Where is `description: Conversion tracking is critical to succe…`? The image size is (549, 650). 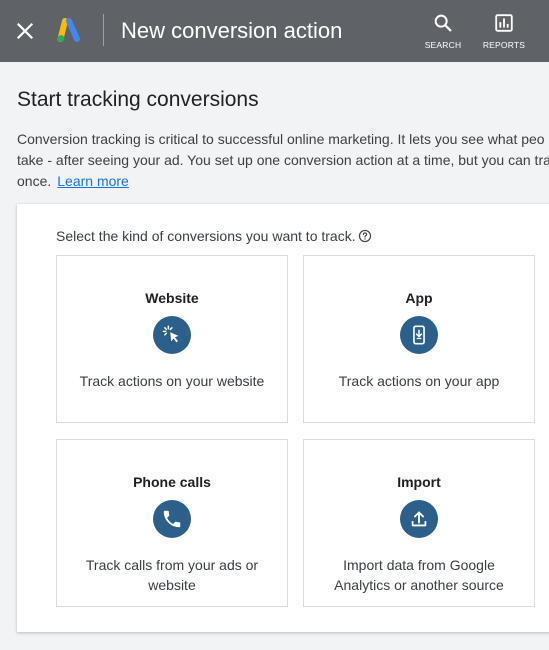
description: Conversion tracking is critical to succe… is located at coordinates (283, 160).